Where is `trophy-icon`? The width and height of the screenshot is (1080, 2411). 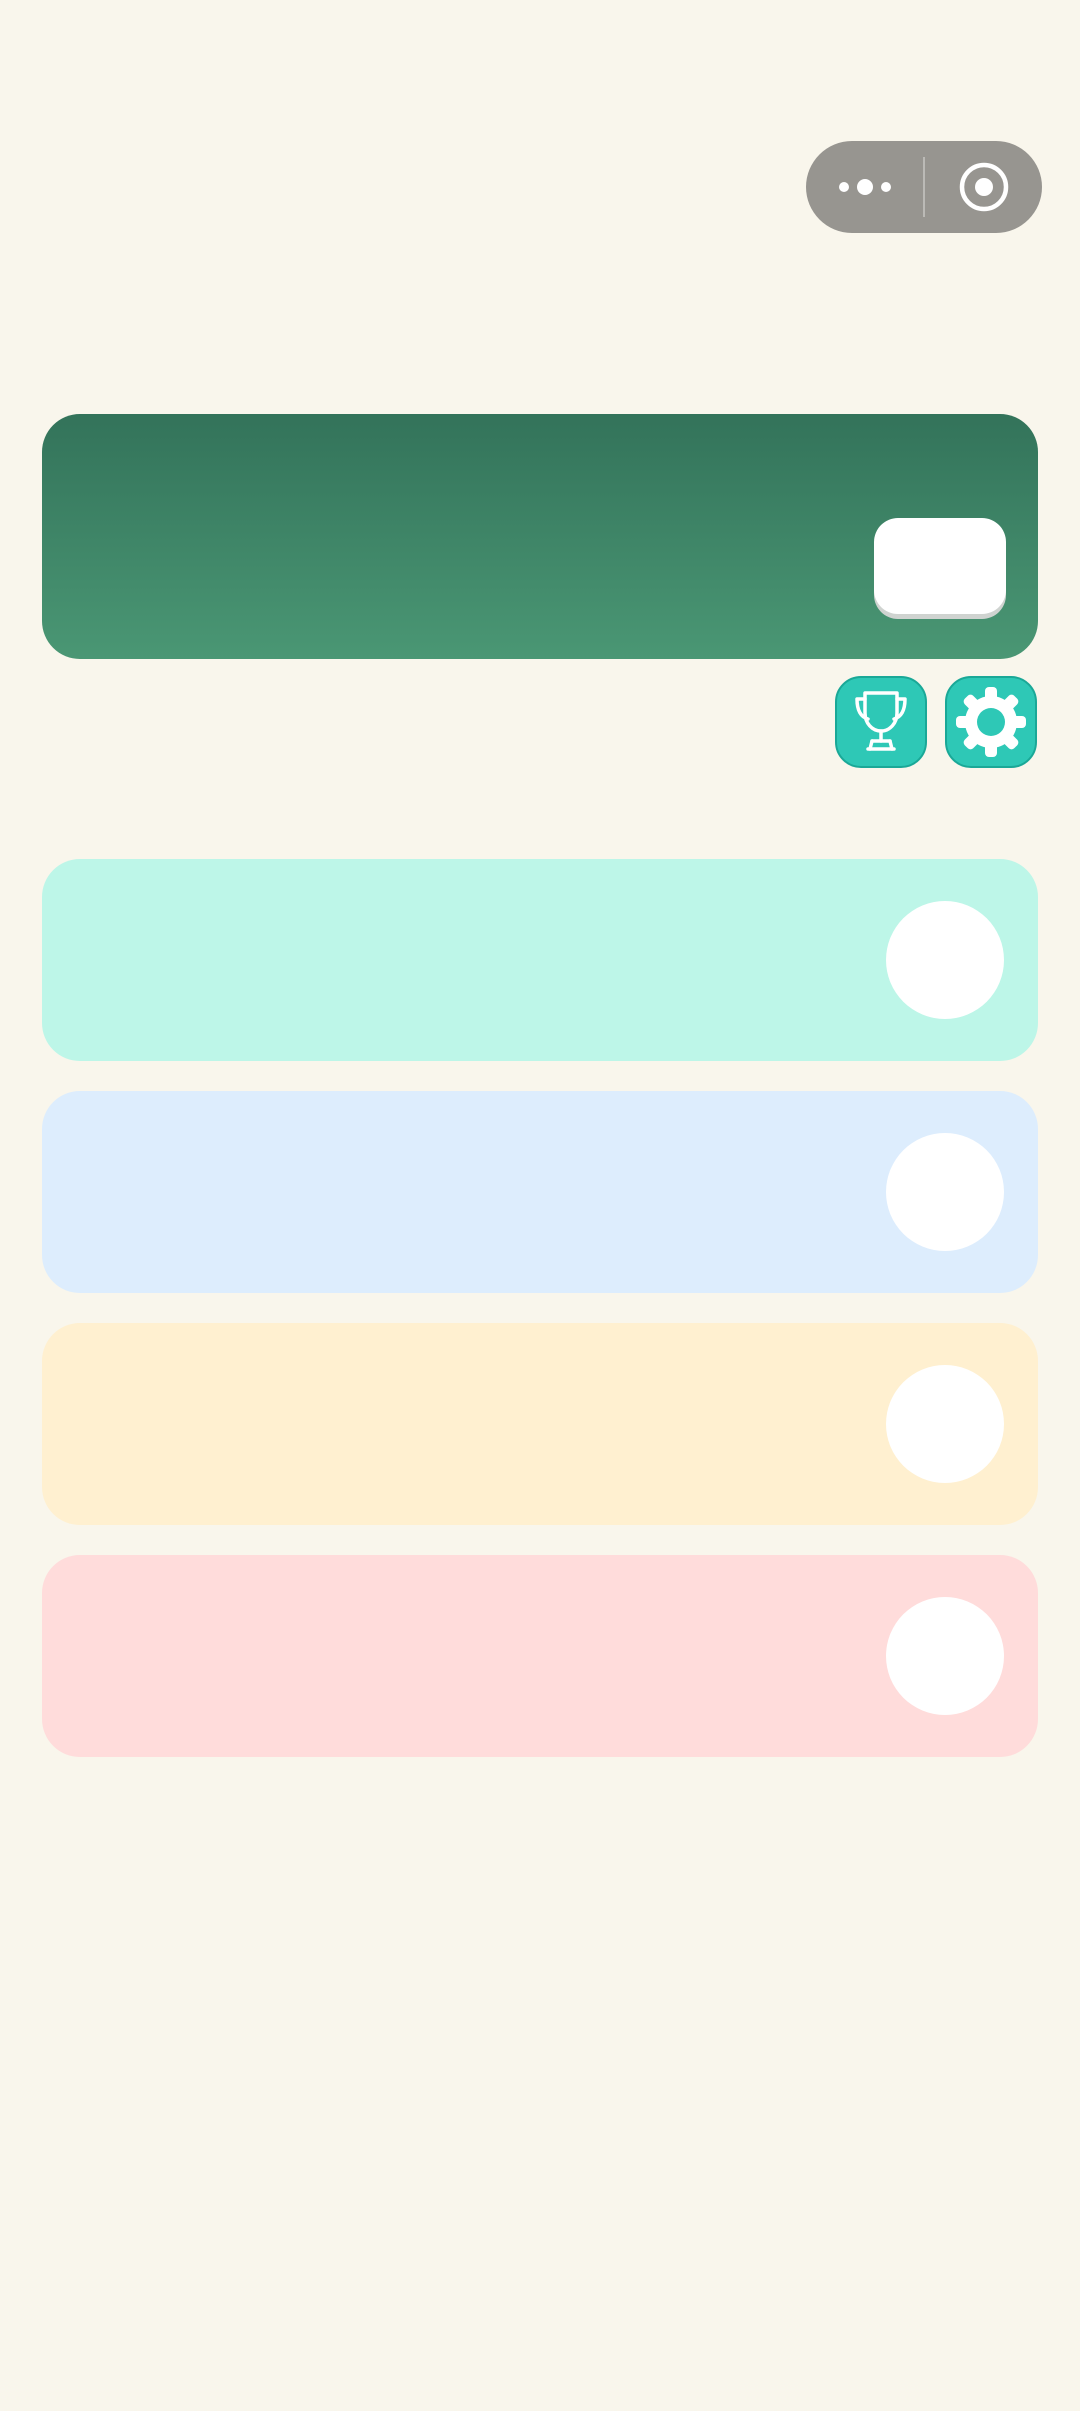
trophy-icon is located at coordinates (881, 721).